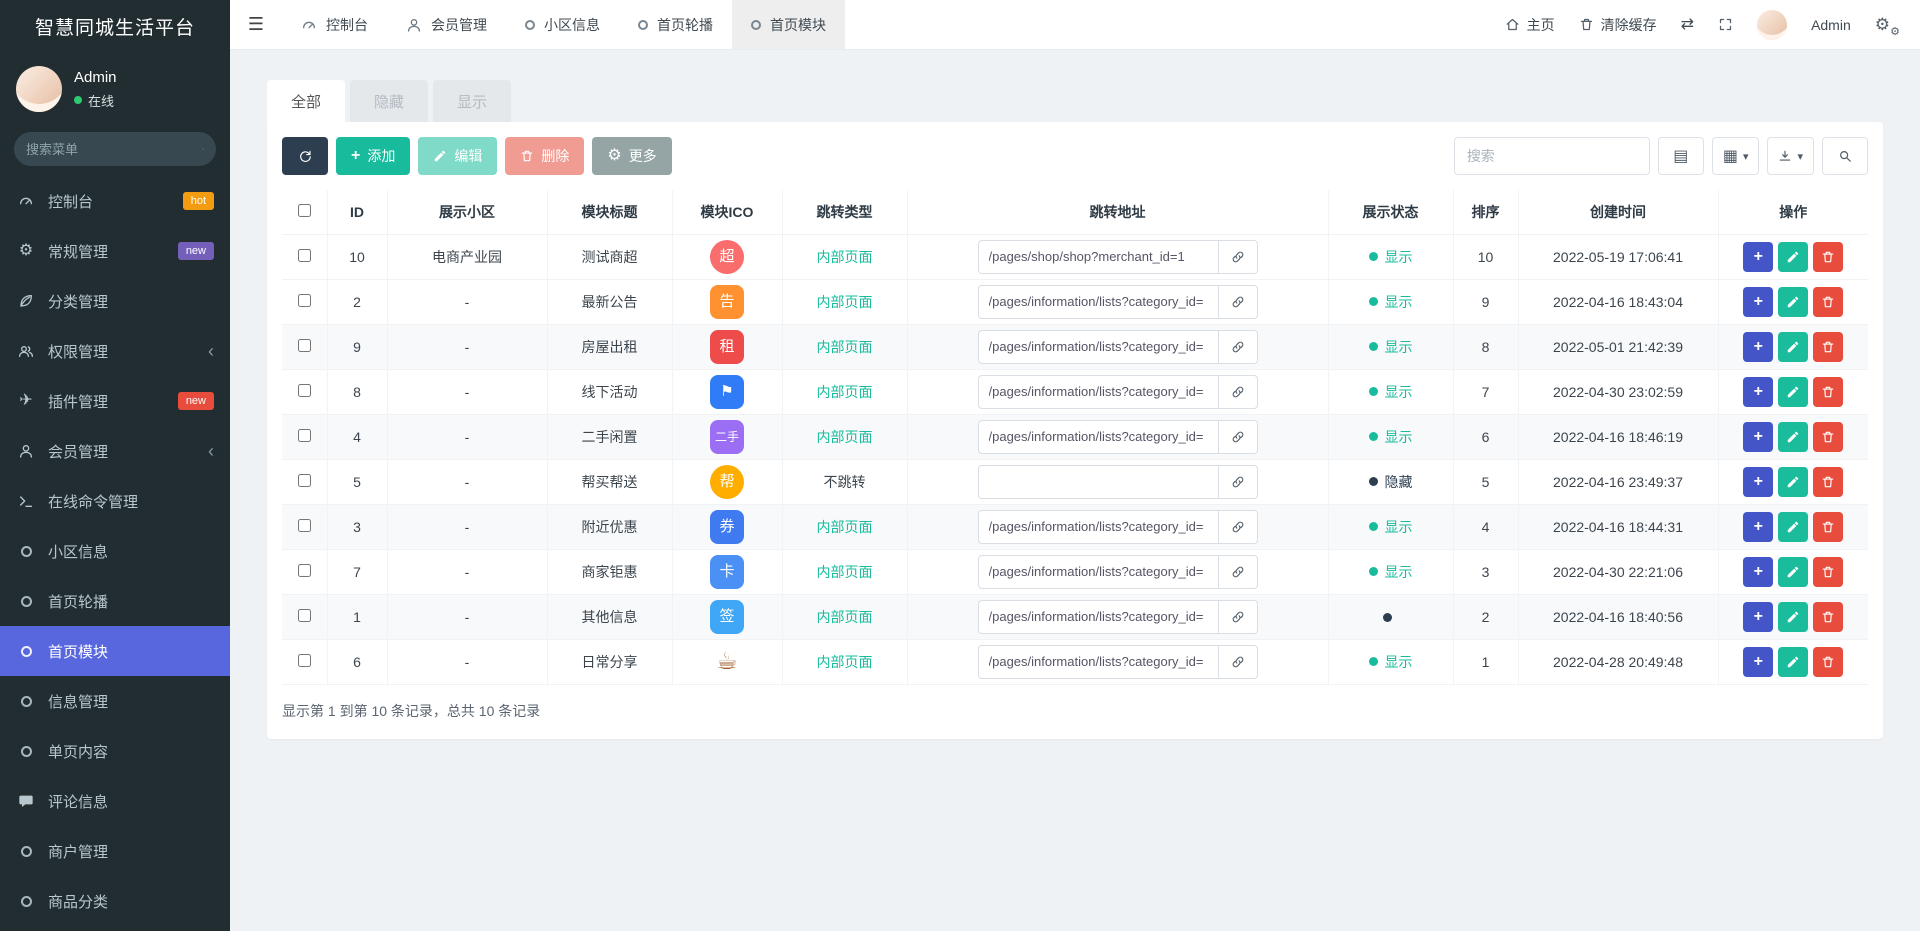 This screenshot has height=931, width=1920. Describe the element at coordinates (1680, 156) in the screenshot. I see `list-view-button: ▤` at that location.